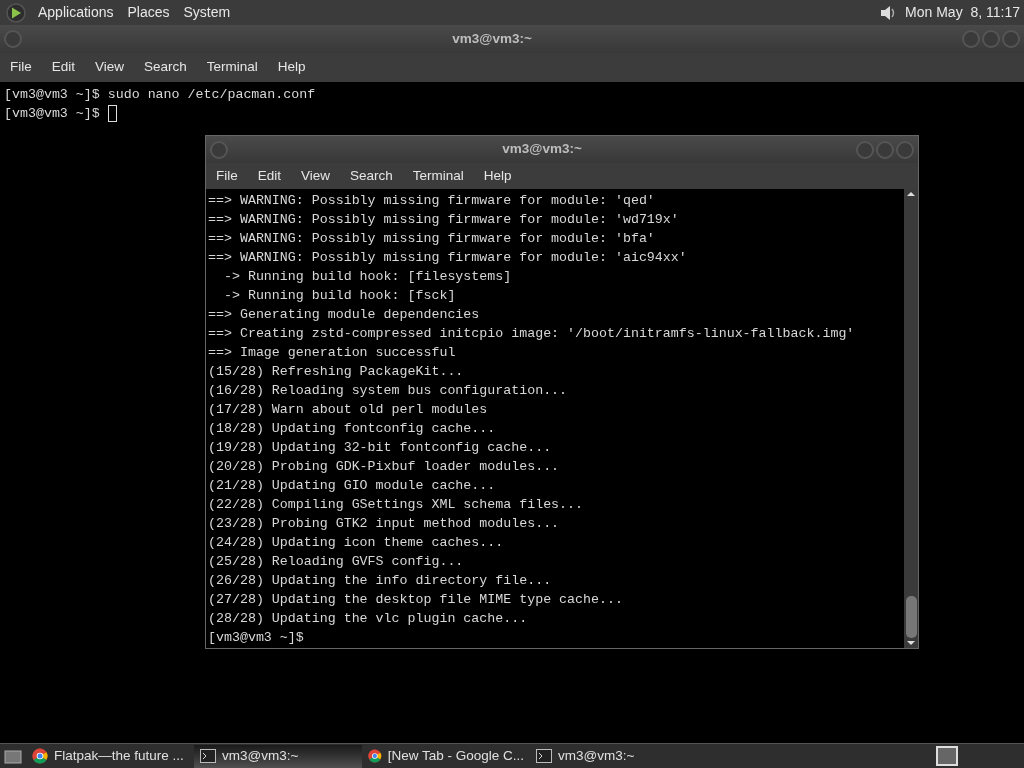 This screenshot has height=768, width=1024. I want to click on terminal-line: [vm3@vm3 ~]$ sudo nano /etc/pacman.conf, so click(160, 95).